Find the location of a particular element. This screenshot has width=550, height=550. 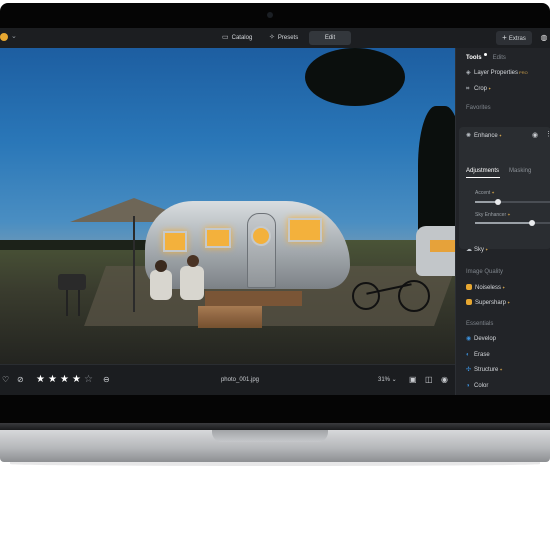

essentials-item-label: Structure is located at coordinates (486, 370).